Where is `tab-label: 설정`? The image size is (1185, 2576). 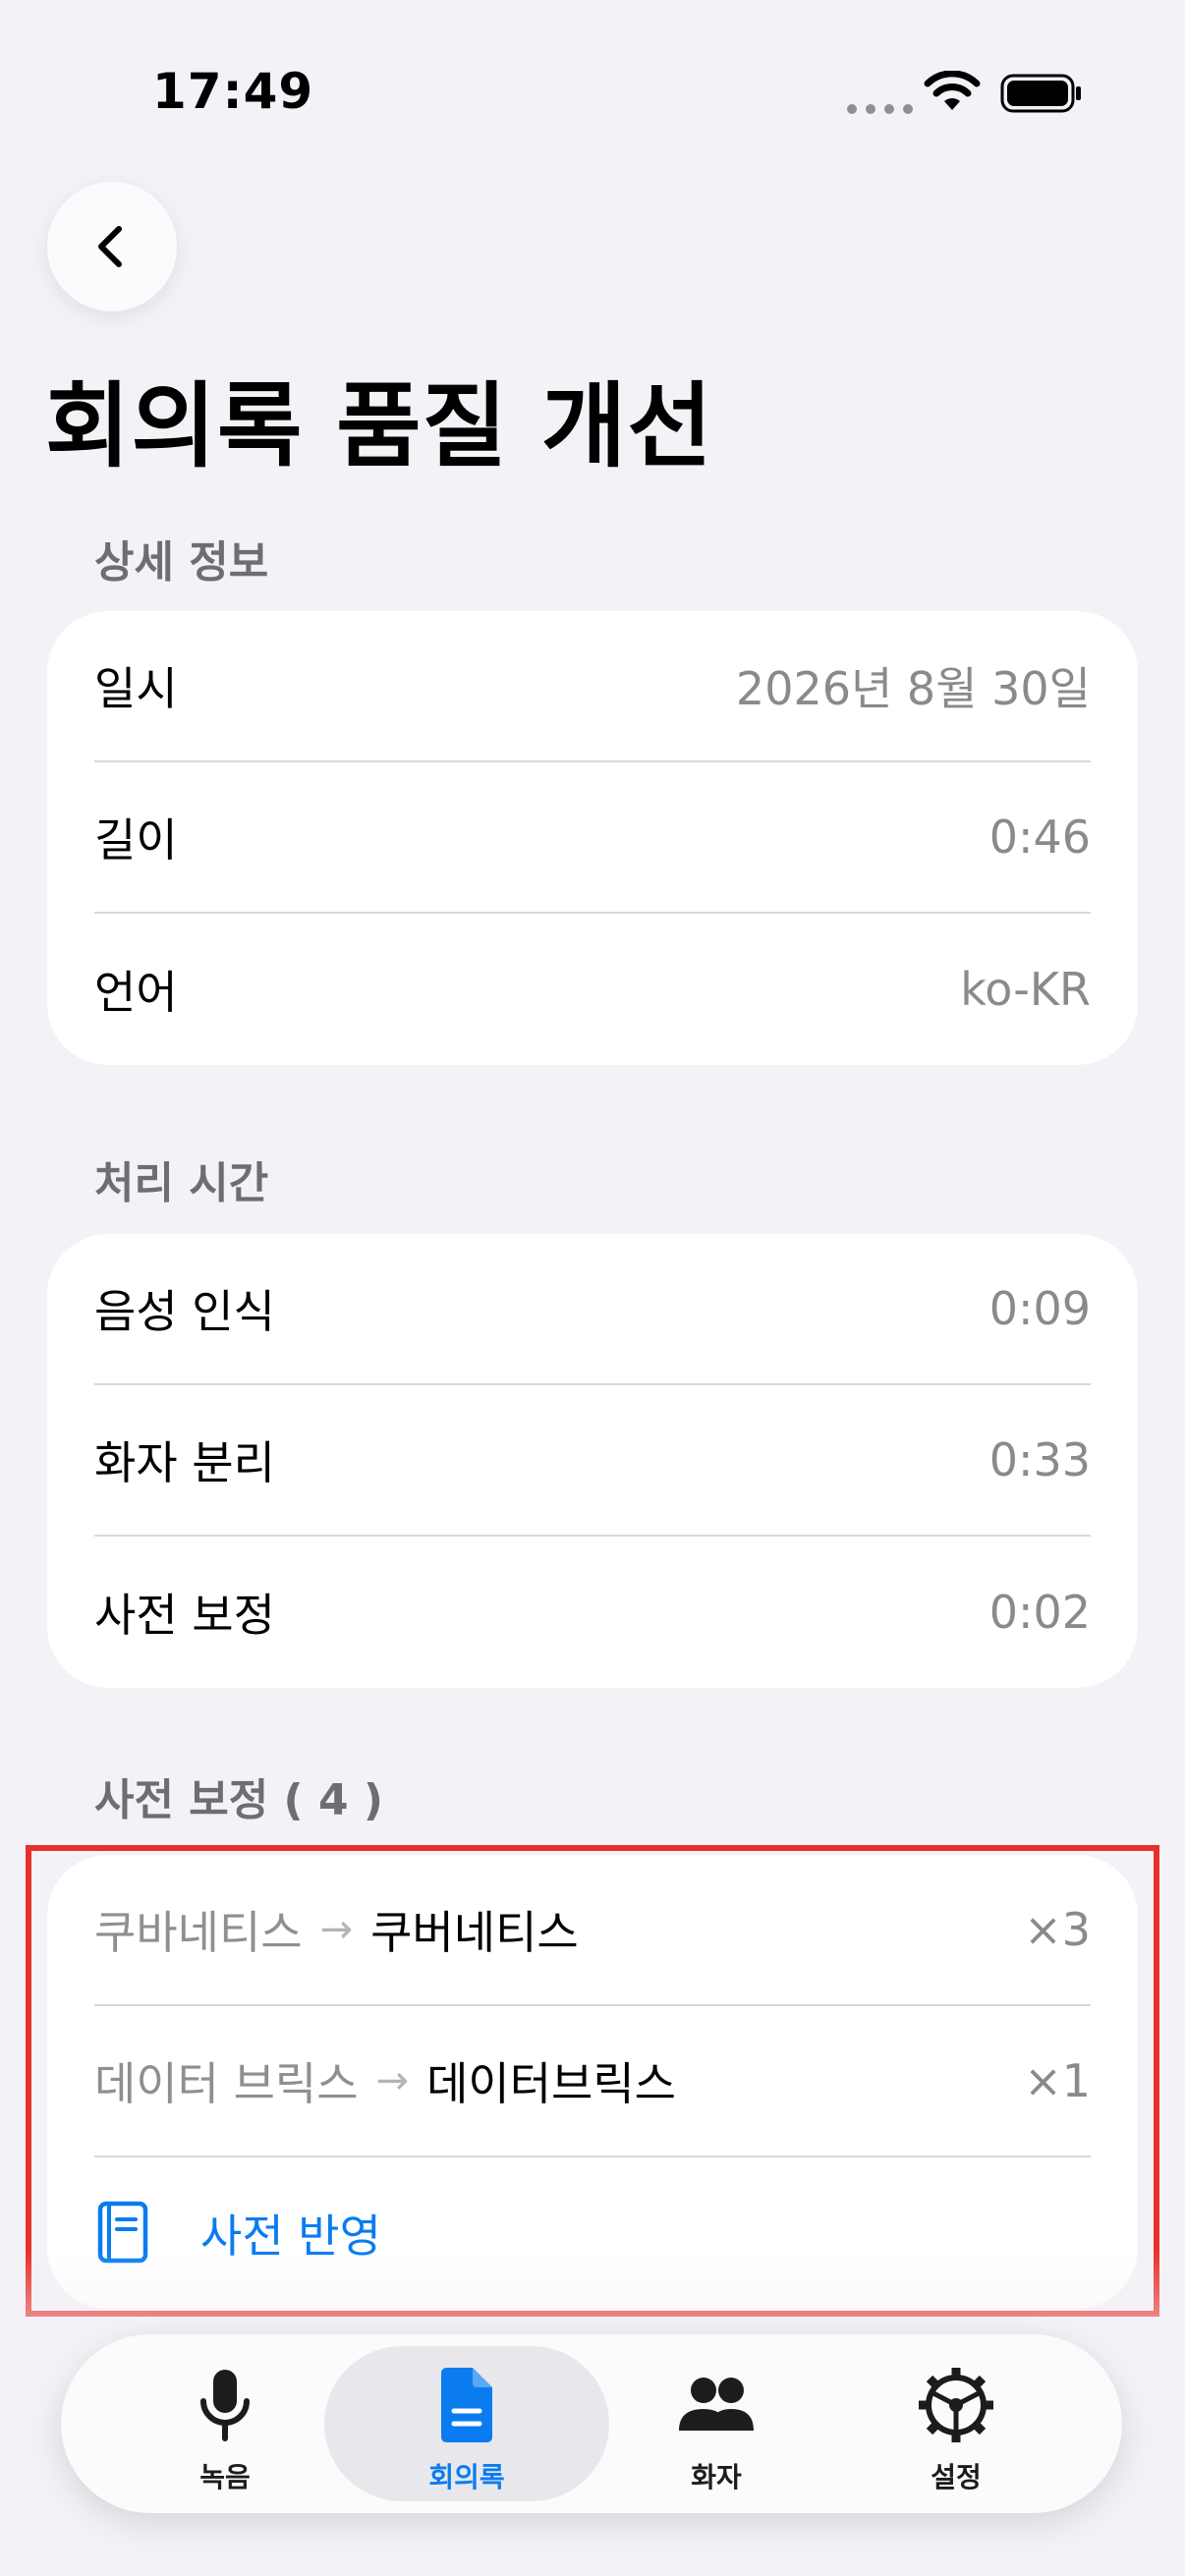 tab-label: 설정 is located at coordinates (957, 2477).